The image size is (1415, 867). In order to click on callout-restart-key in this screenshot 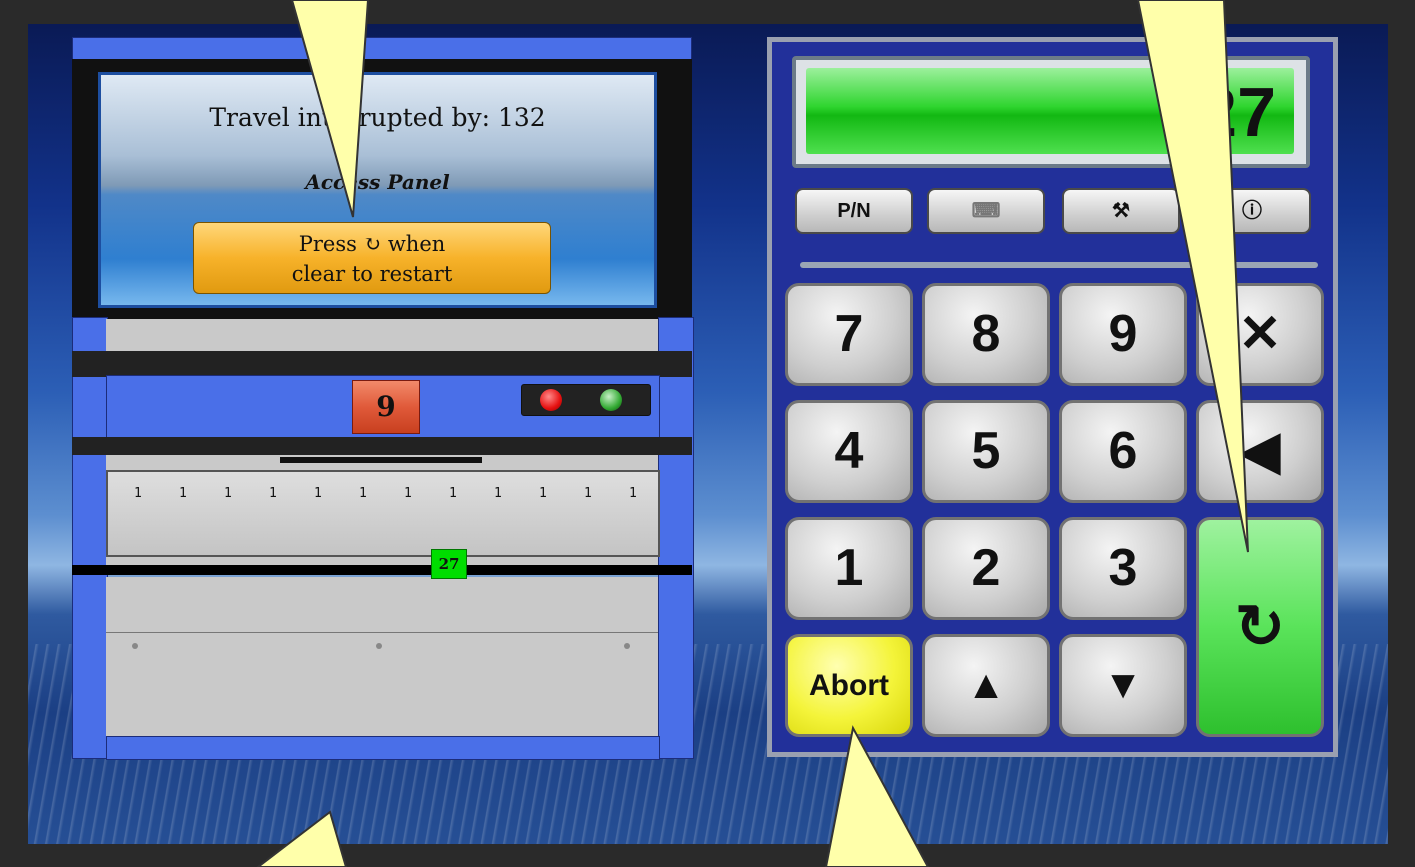, I will do `click(1192, 276)`.